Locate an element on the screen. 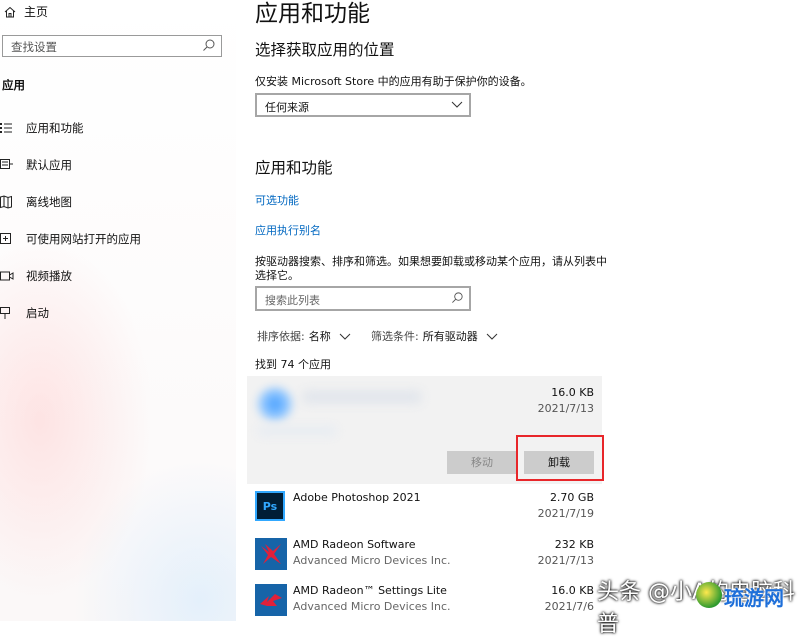  photoshop-icon-text: Ps is located at coordinates (270, 506).